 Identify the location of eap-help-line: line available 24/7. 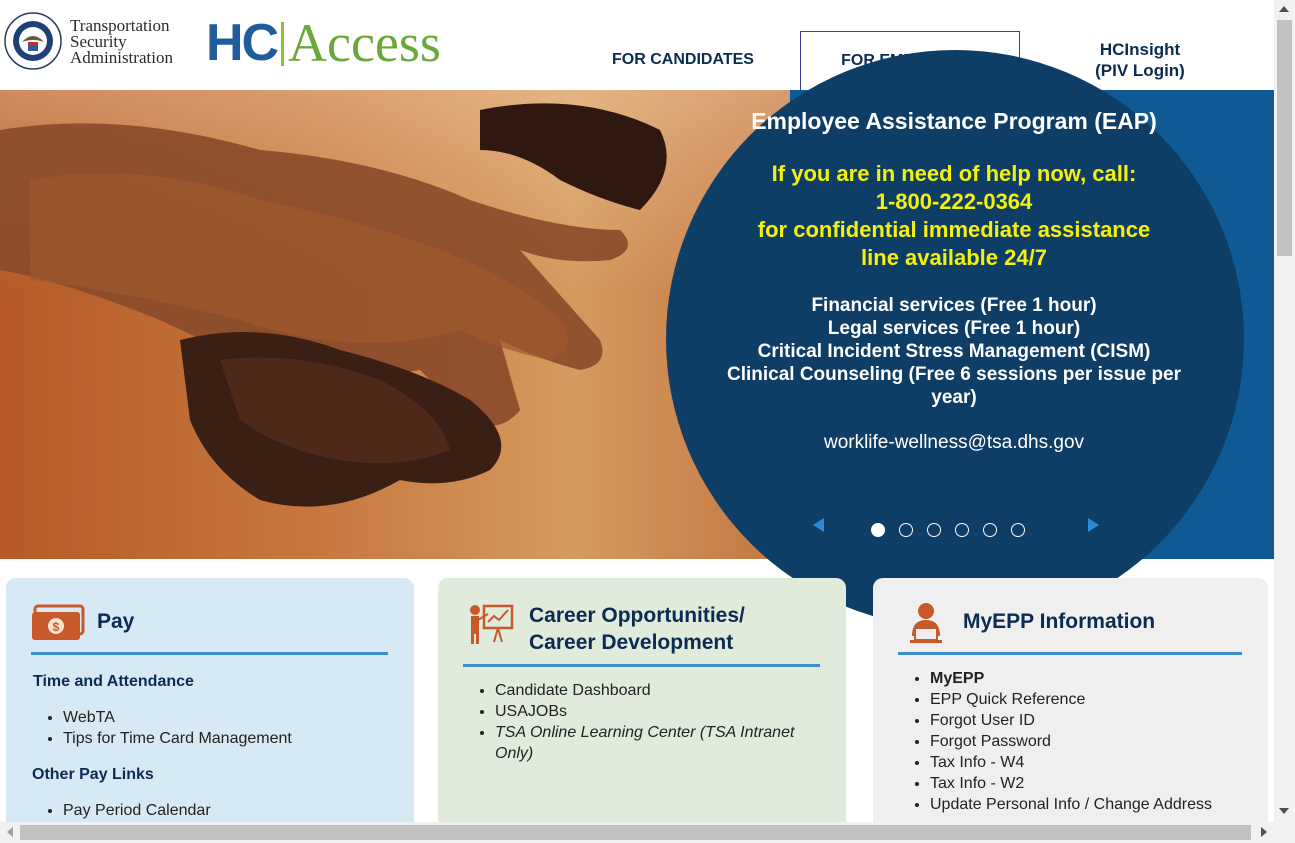
(954, 257).